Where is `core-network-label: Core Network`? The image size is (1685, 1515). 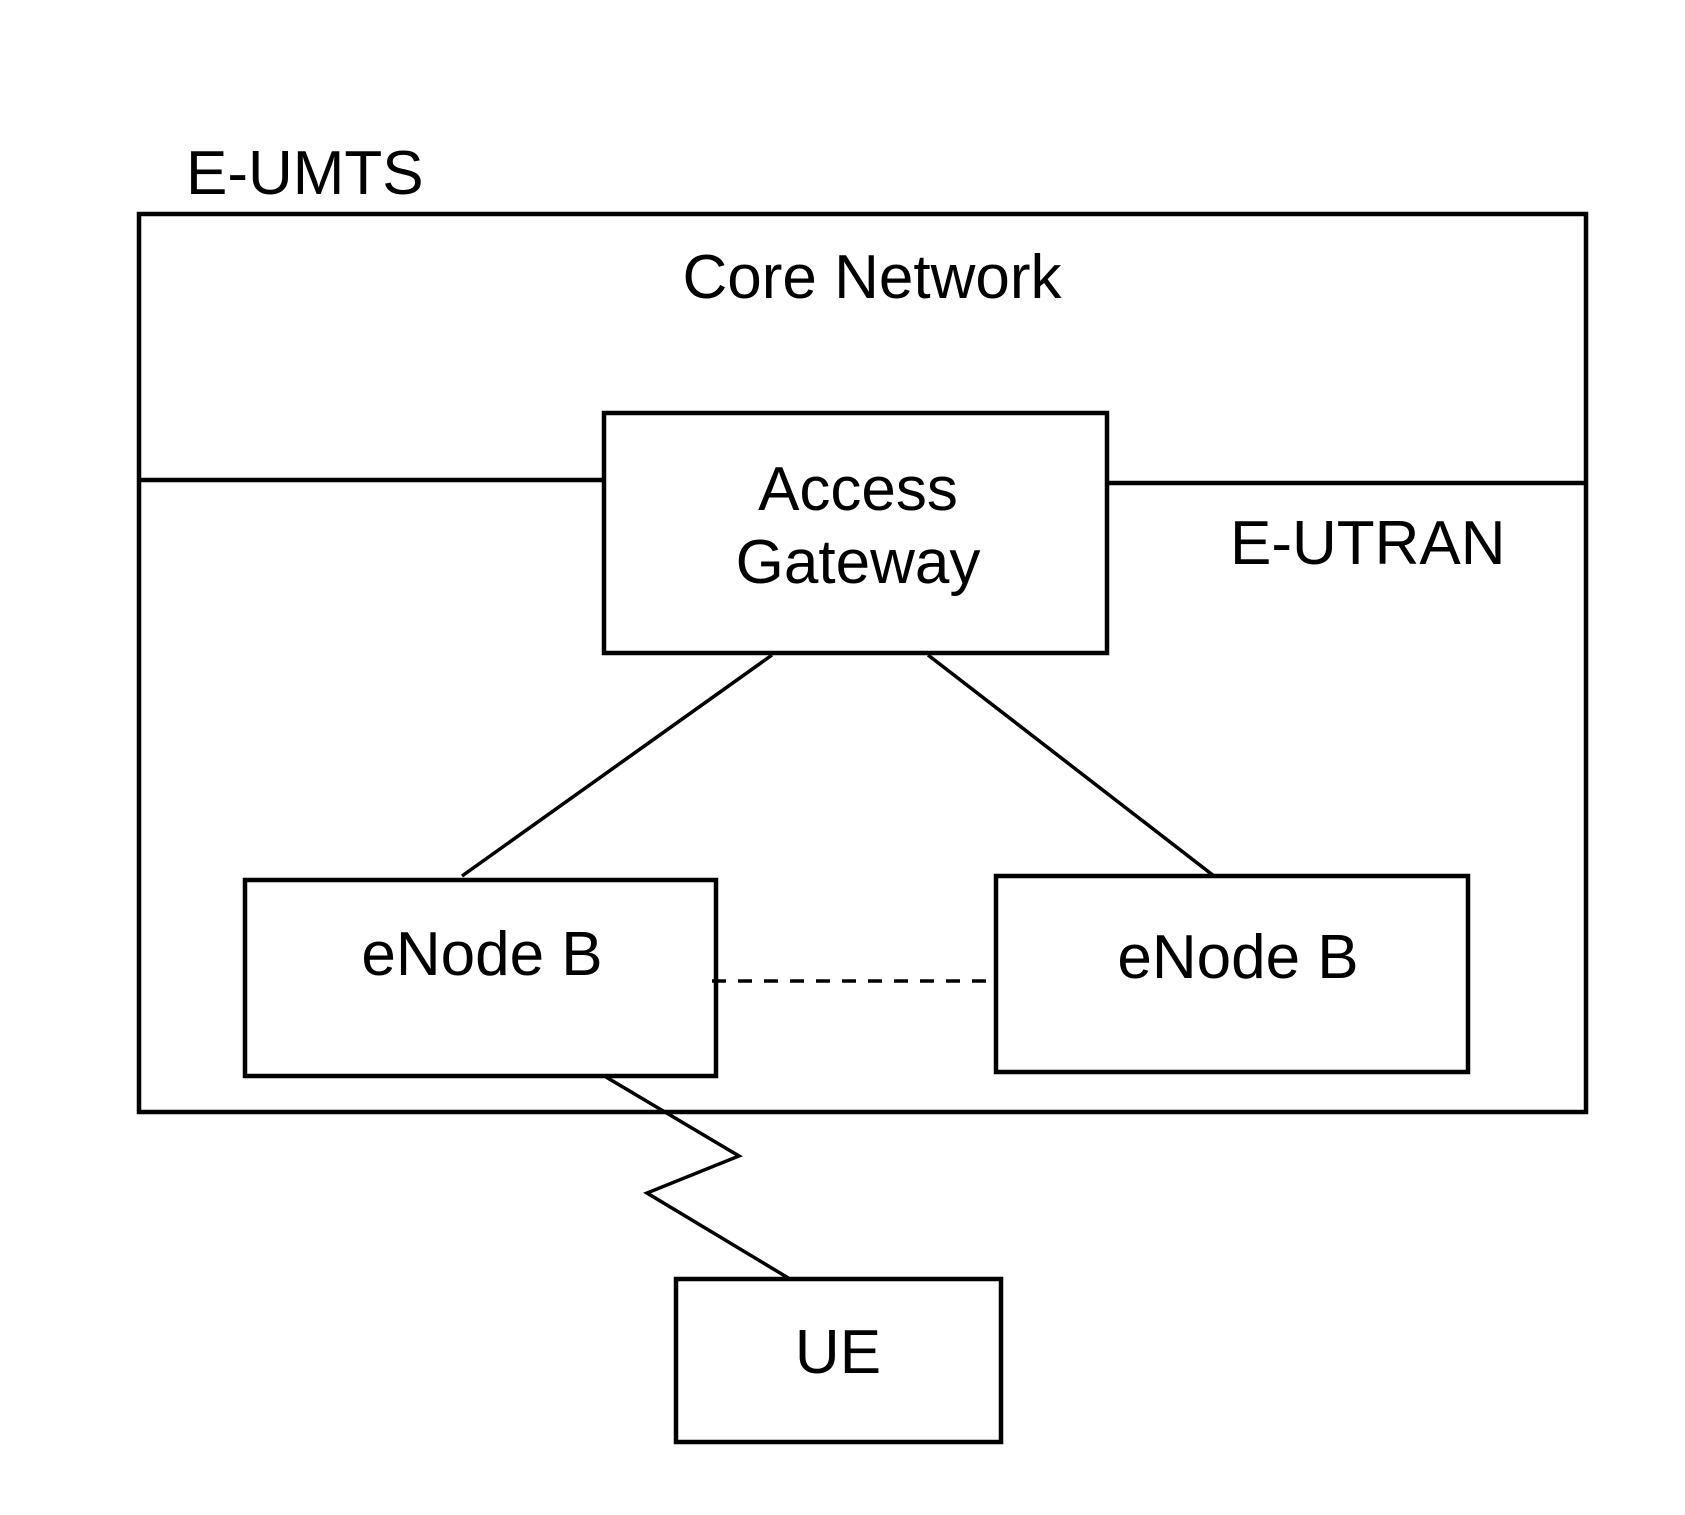
core-network-label: Core Network is located at coordinates (873, 277).